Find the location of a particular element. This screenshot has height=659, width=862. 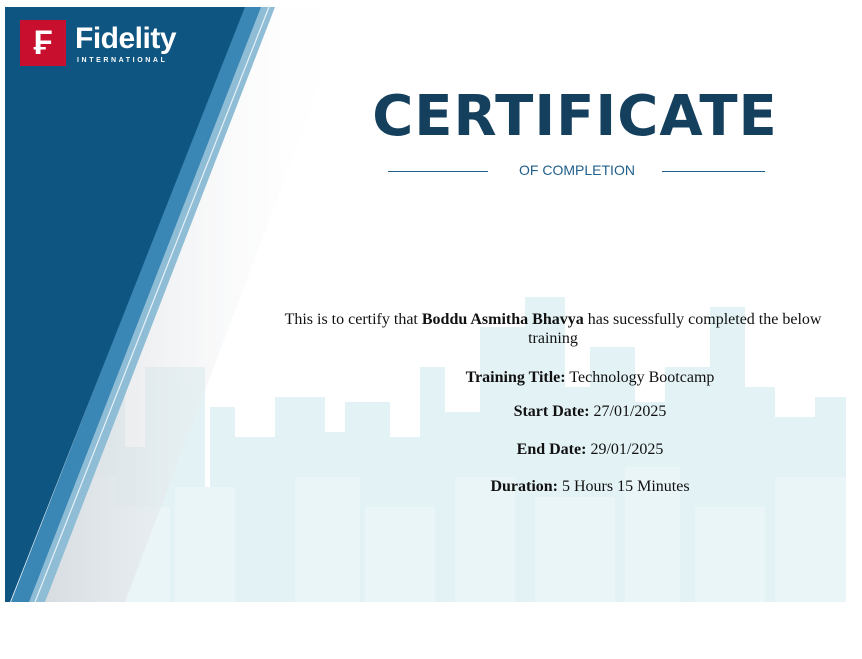

end-date-value: 29/01/2025 is located at coordinates (627, 449).